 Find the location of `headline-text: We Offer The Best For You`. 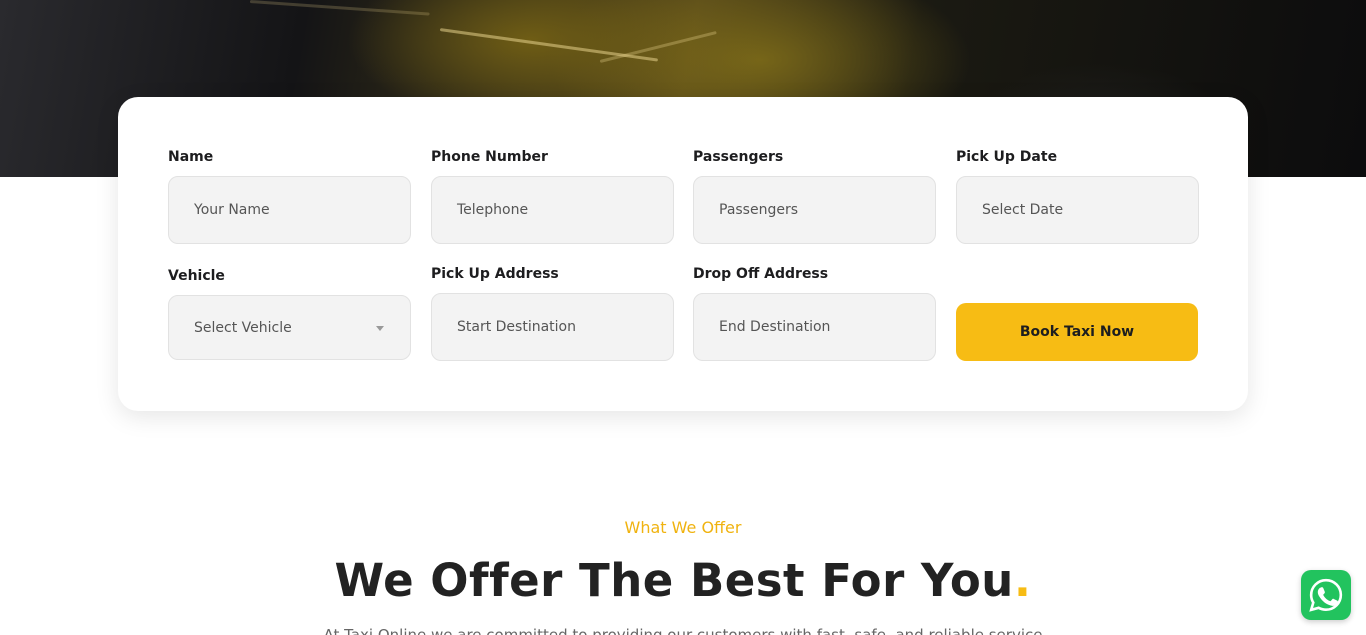

headline-text: We Offer The Best For You is located at coordinates (674, 580).